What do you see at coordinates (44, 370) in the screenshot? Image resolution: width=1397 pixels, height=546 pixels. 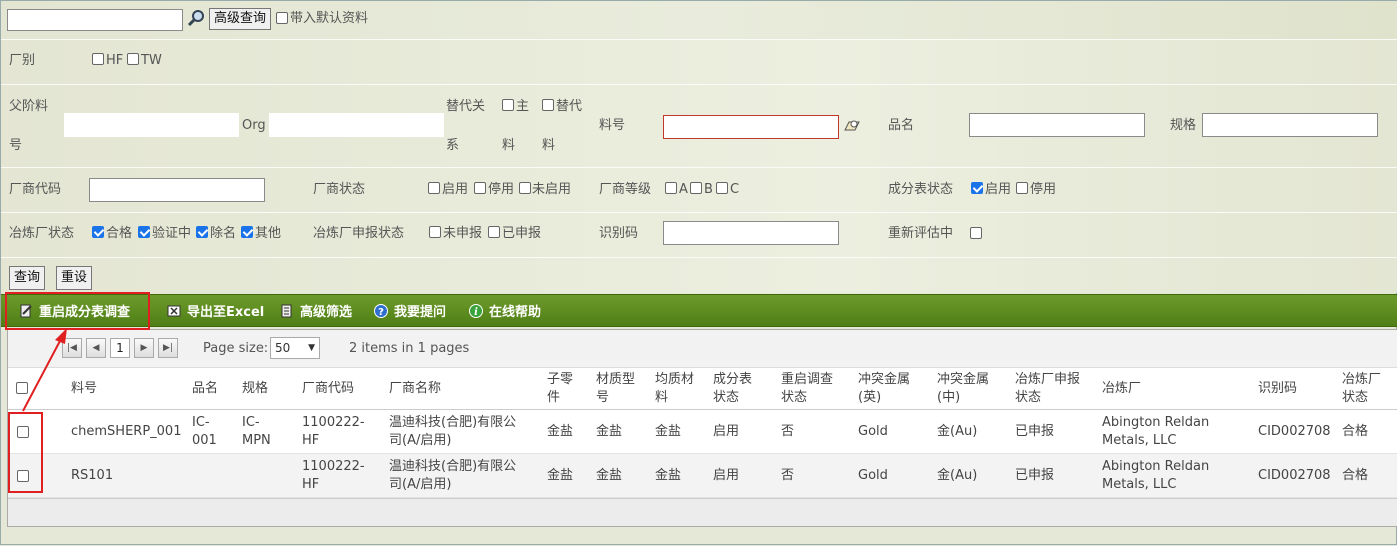 I see `annotation-arrow` at bounding box center [44, 370].